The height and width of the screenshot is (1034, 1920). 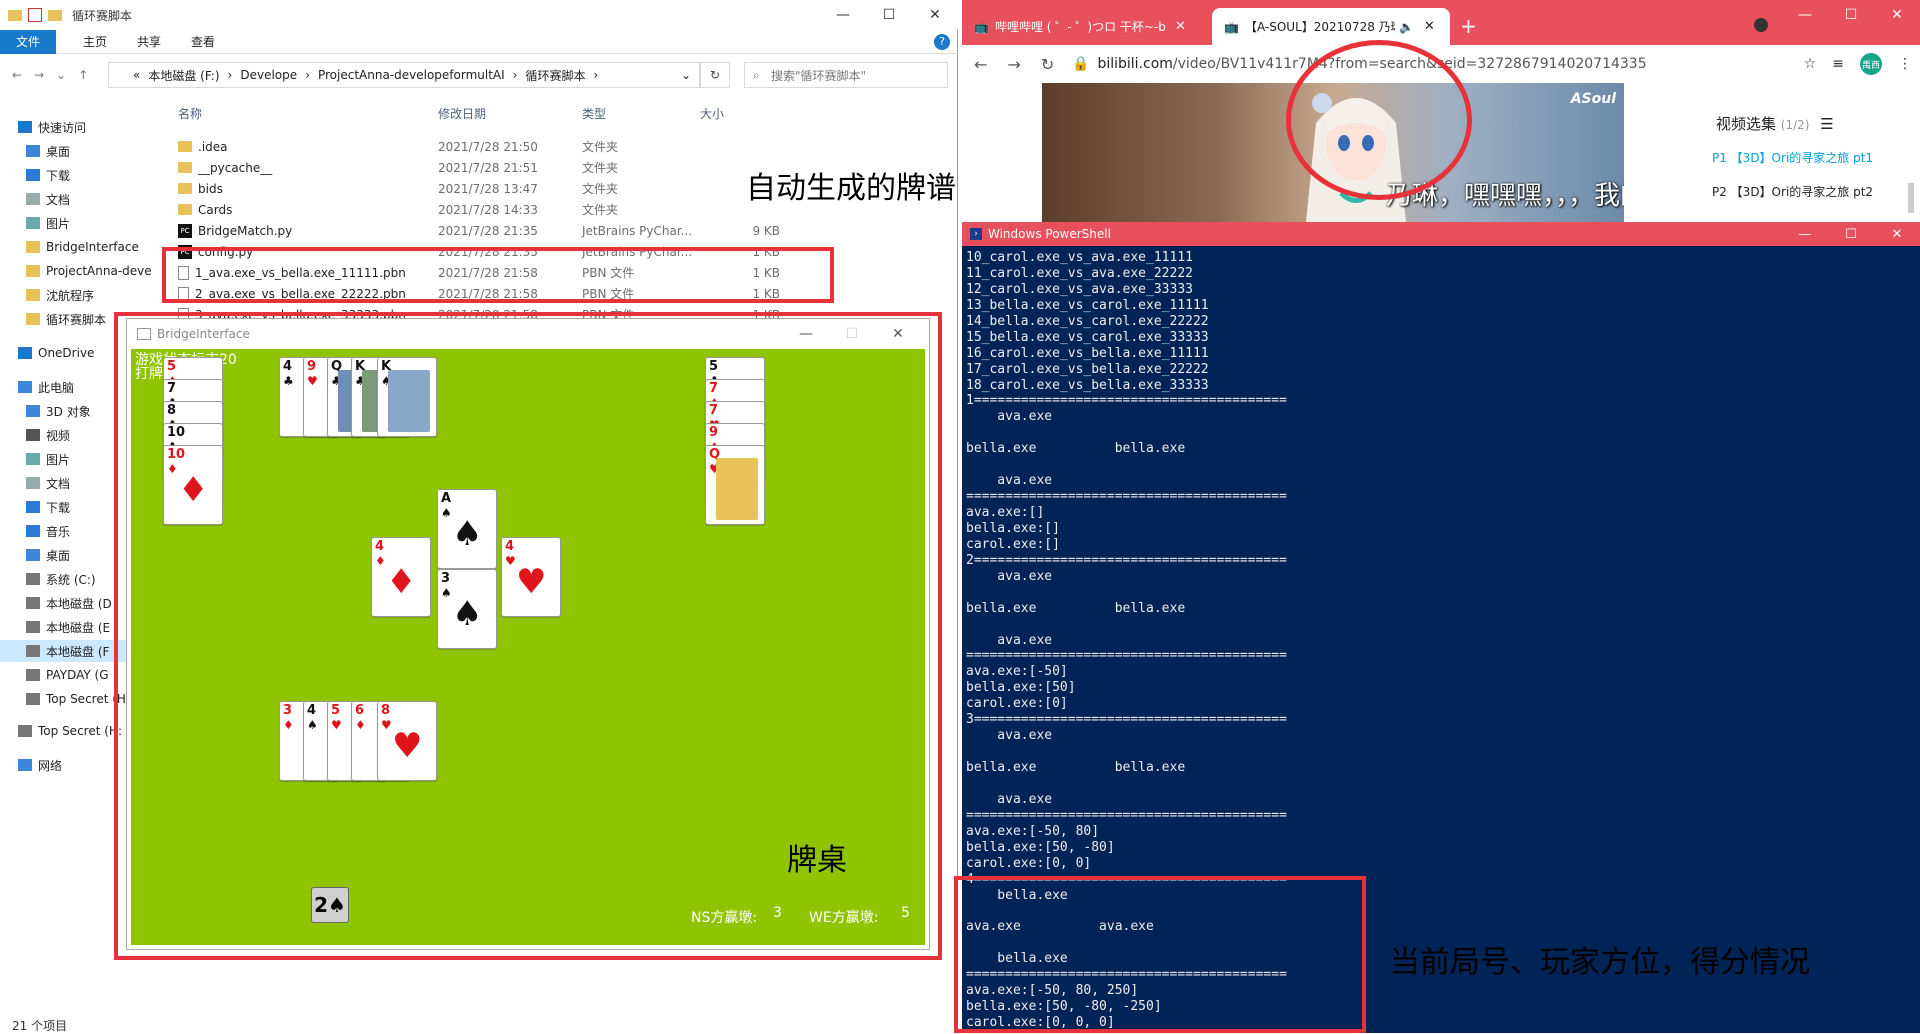 I want to click on playlist-item-p1: P1 【3D】Ori的寻家之旅 pt1, so click(x=1792, y=157).